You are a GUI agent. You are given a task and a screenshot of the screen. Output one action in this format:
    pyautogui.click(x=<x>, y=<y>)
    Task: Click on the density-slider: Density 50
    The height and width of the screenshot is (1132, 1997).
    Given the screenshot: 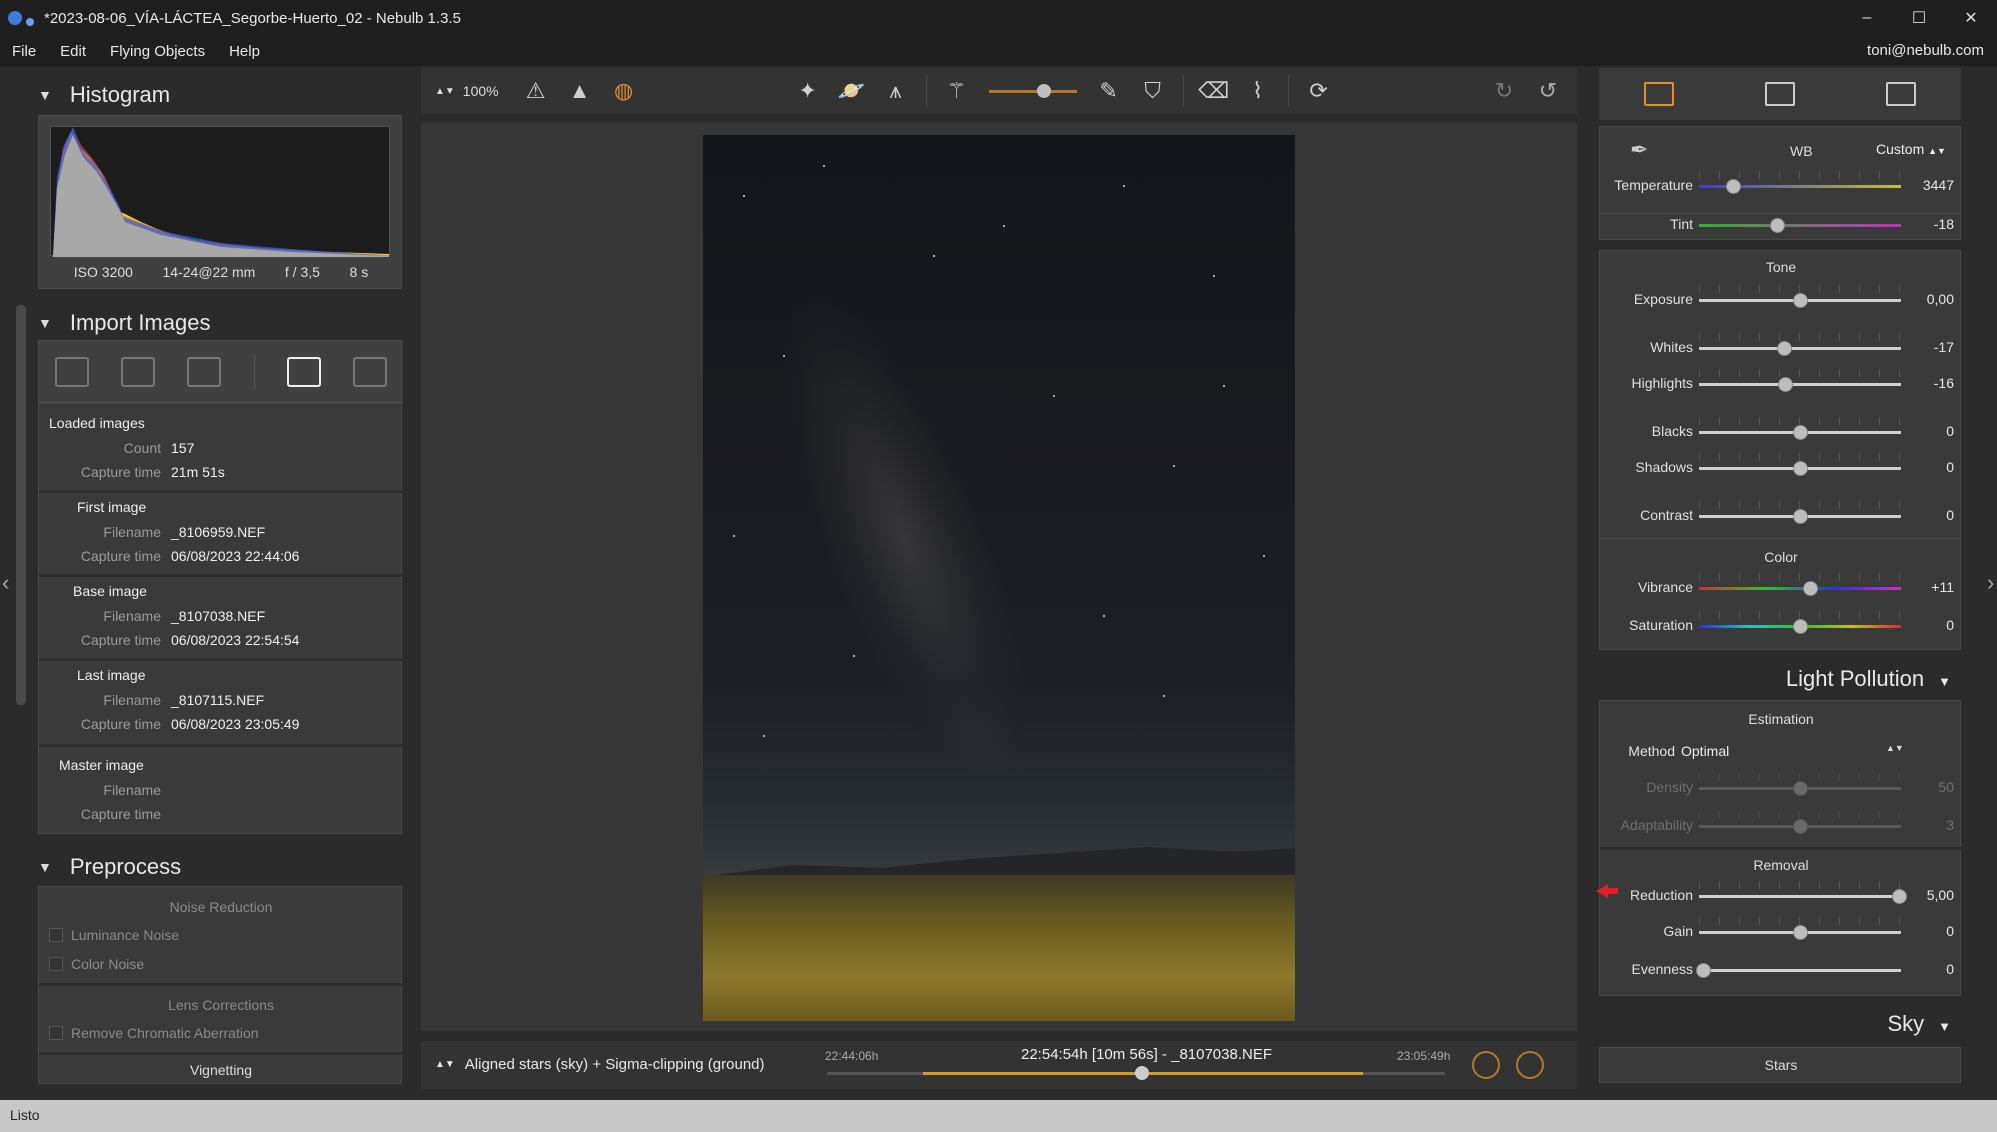 What is the action you would take?
    pyautogui.click(x=1781, y=788)
    